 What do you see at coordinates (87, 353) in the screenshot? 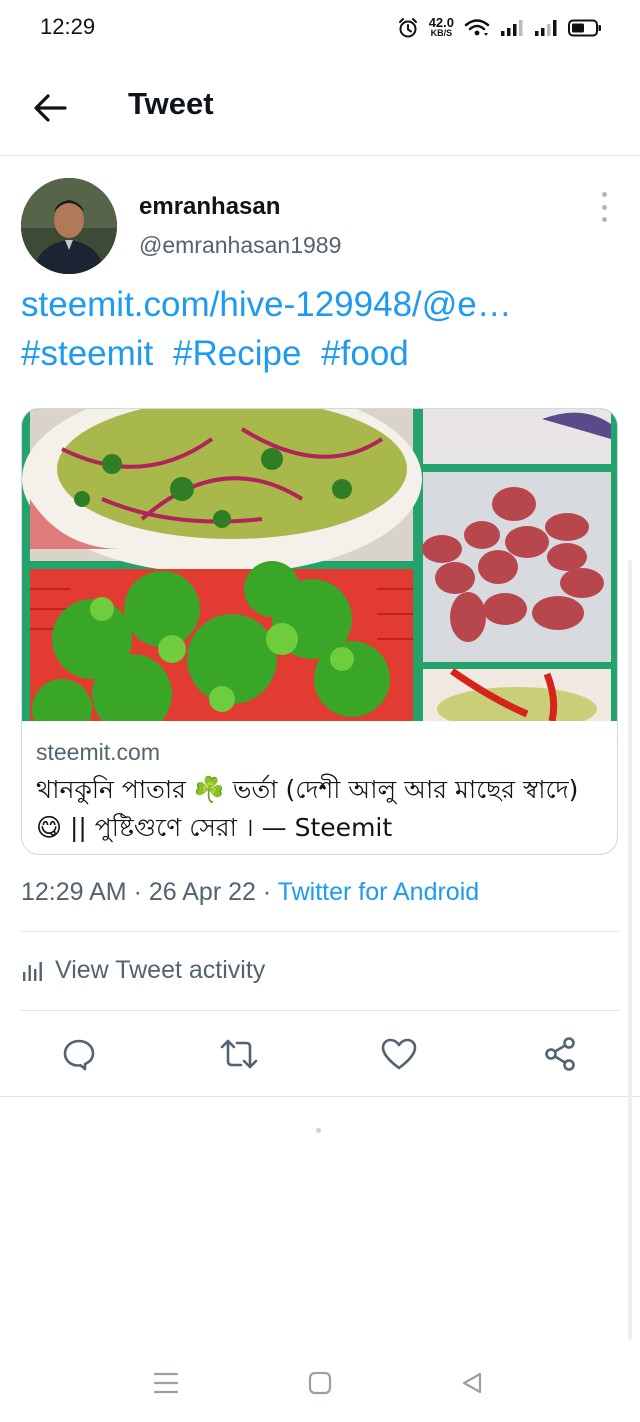
I see `hashtag-link: #steemit` at bounding box center [87, 353].